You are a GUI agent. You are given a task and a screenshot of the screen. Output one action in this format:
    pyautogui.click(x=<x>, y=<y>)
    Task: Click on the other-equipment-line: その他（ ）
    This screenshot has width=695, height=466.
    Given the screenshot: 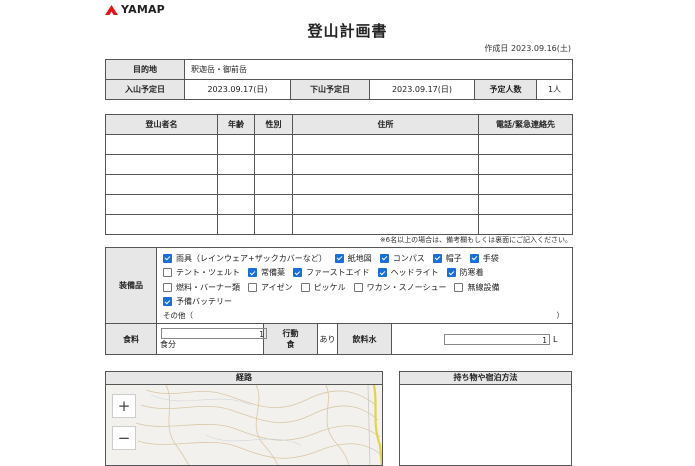 What is the action you would take?
    pyautogui.click(x=367, y=315)
    